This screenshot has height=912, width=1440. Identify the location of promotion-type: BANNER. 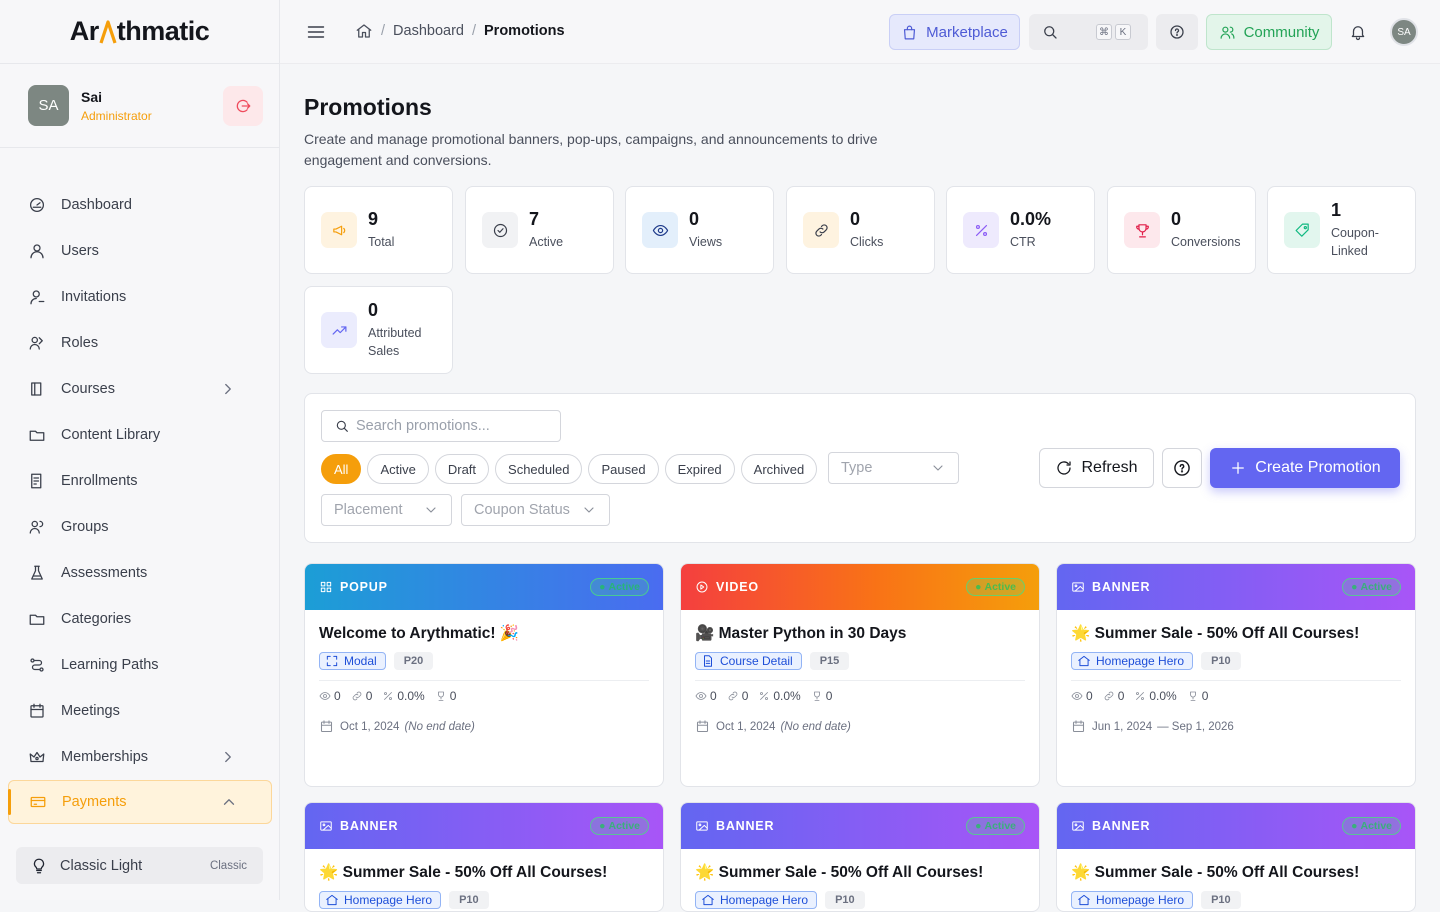
(1121, 587).